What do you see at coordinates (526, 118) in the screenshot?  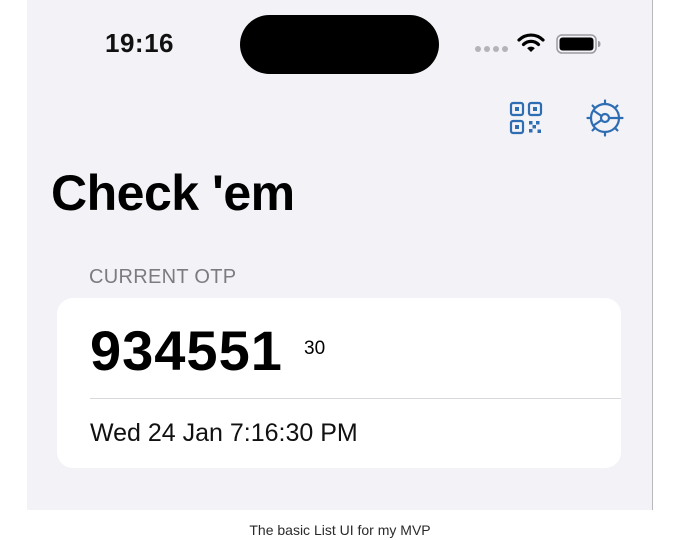 I see `qr-code-icon` at bounding box center [526, 118].